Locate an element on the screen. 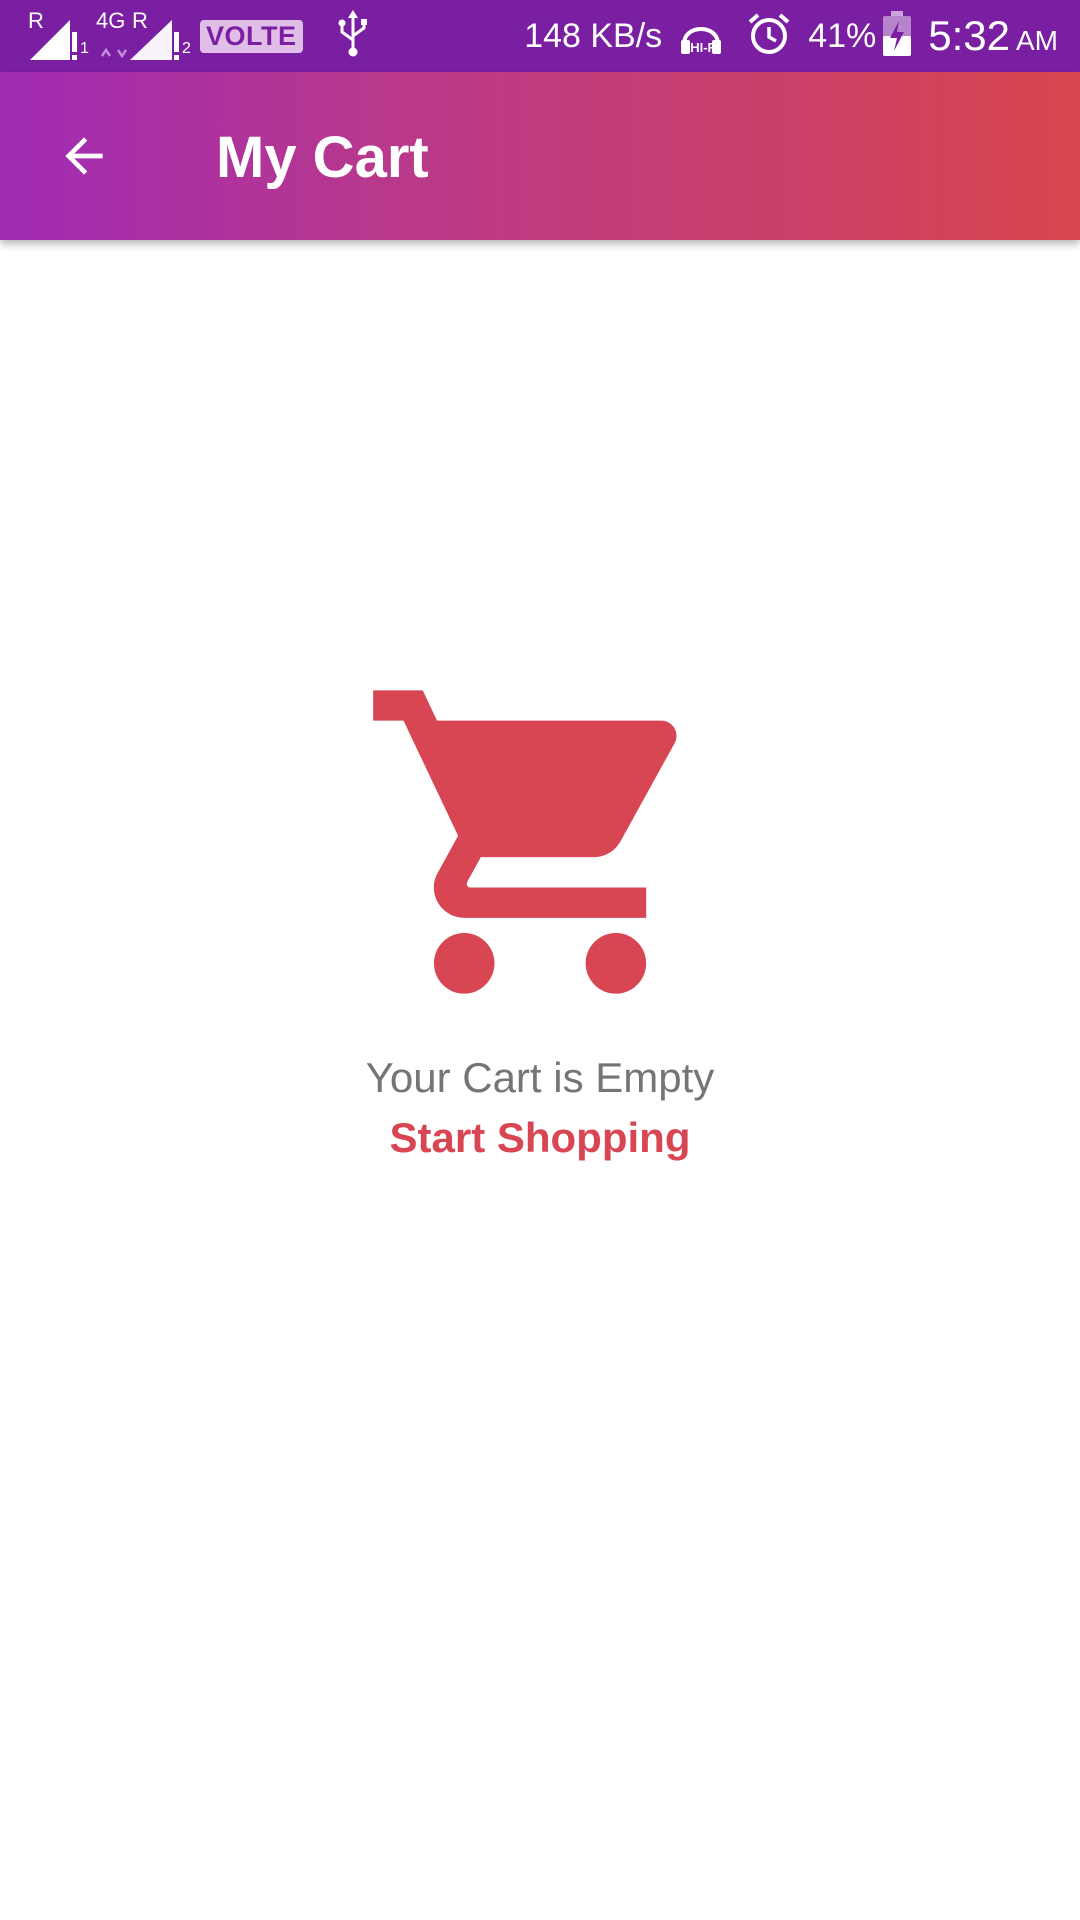 The image size is (1080, 1920). volte-badge: VOLTE is located at coordinates (251, 36).